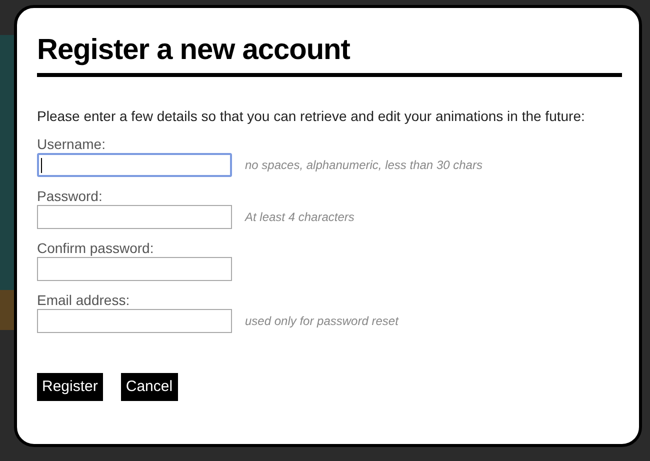 The image size is (650, 461). What do you see at coordinates (363, 165) in the screenshot?
I see `field-hint: no spaces, alphanumeric, less than 30 chars` at bounding box center [363, 165].